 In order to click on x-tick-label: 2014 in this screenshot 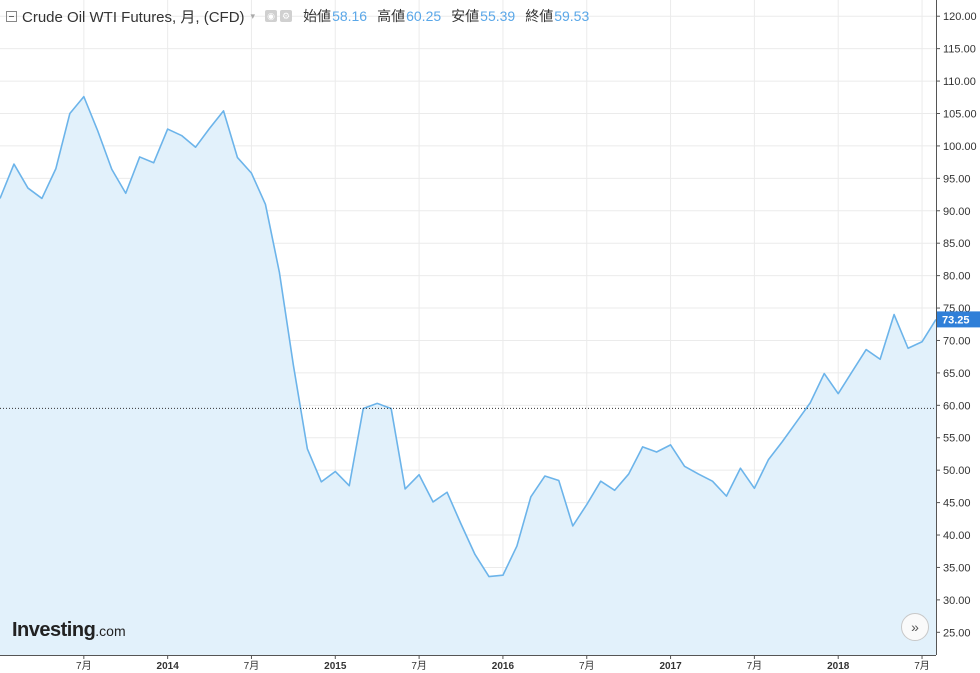, I will do `click(168, 666)`.